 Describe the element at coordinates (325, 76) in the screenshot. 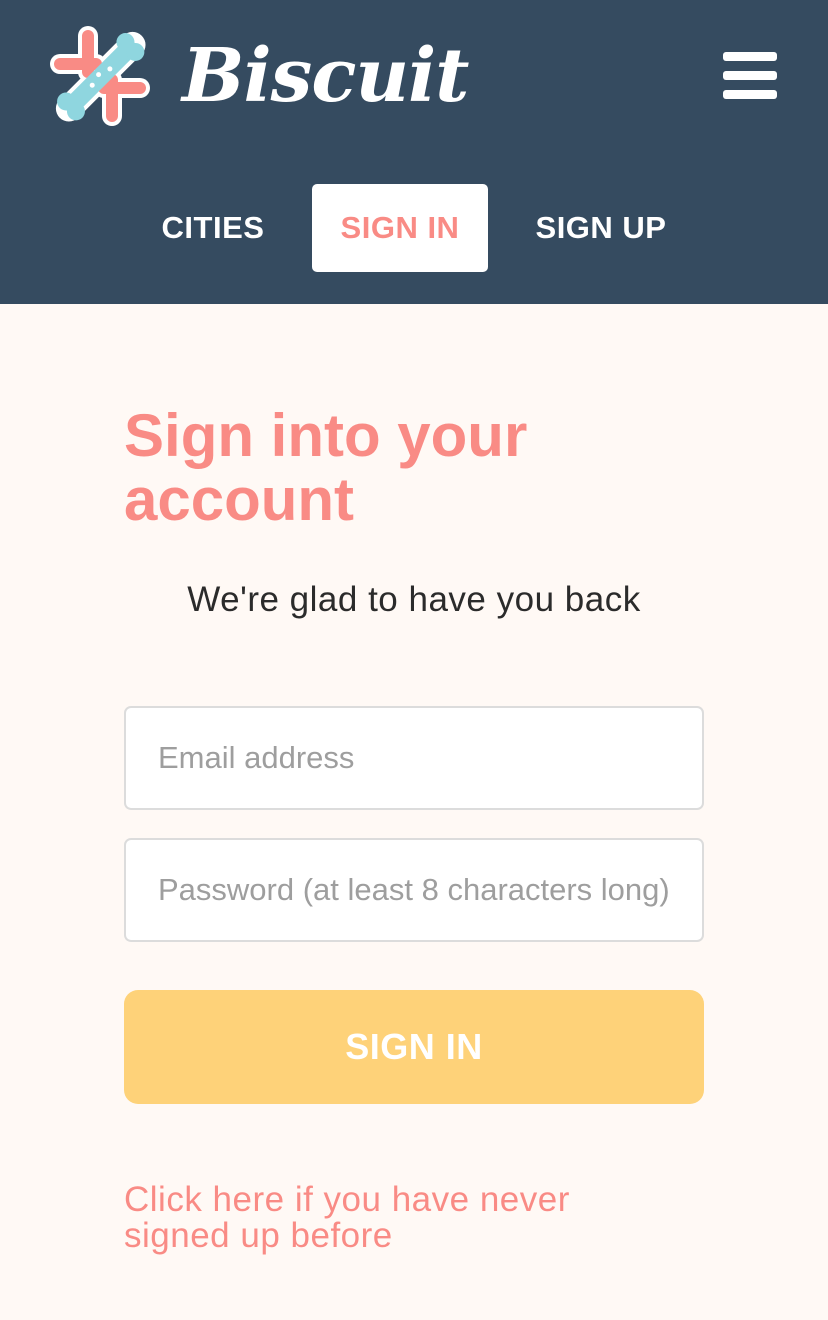

I see `brand-name: Biscuit` at that location.